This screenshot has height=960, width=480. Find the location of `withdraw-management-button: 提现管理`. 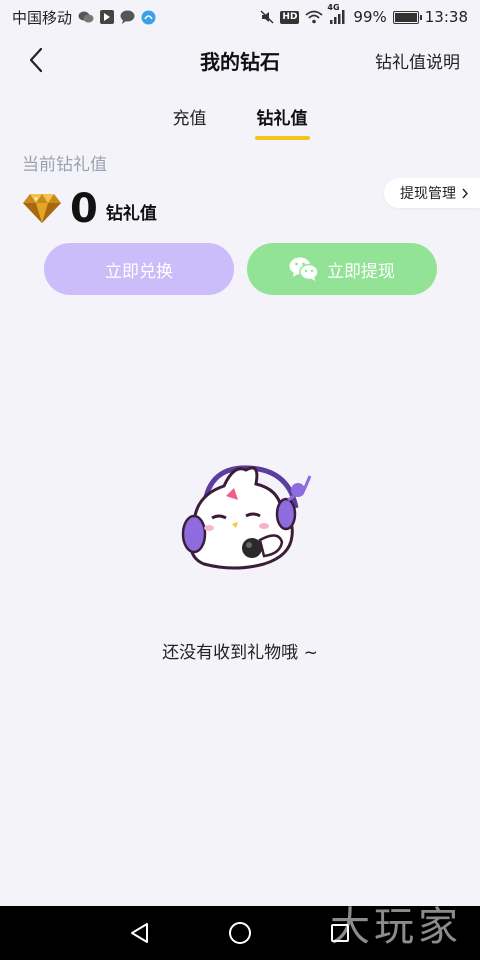

withdraw-management-button: 提现管理 is located at coordinates (432, 193).